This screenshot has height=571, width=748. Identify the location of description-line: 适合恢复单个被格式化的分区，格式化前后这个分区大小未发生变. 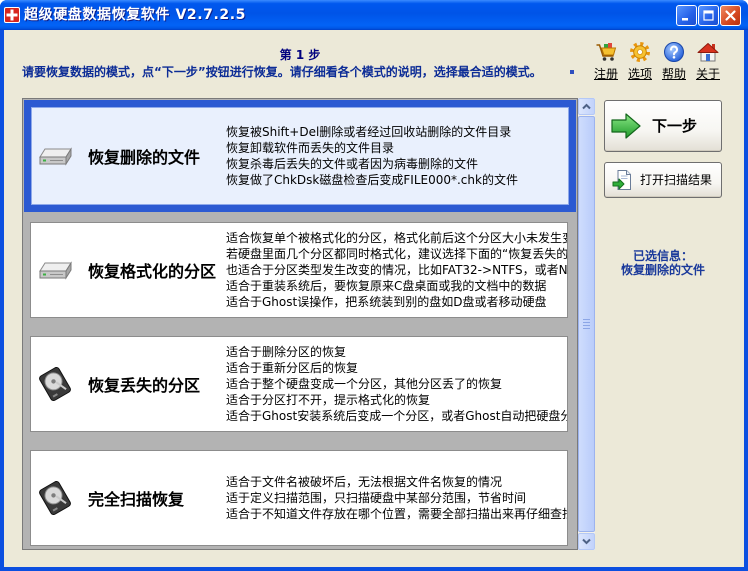
(397, 238).